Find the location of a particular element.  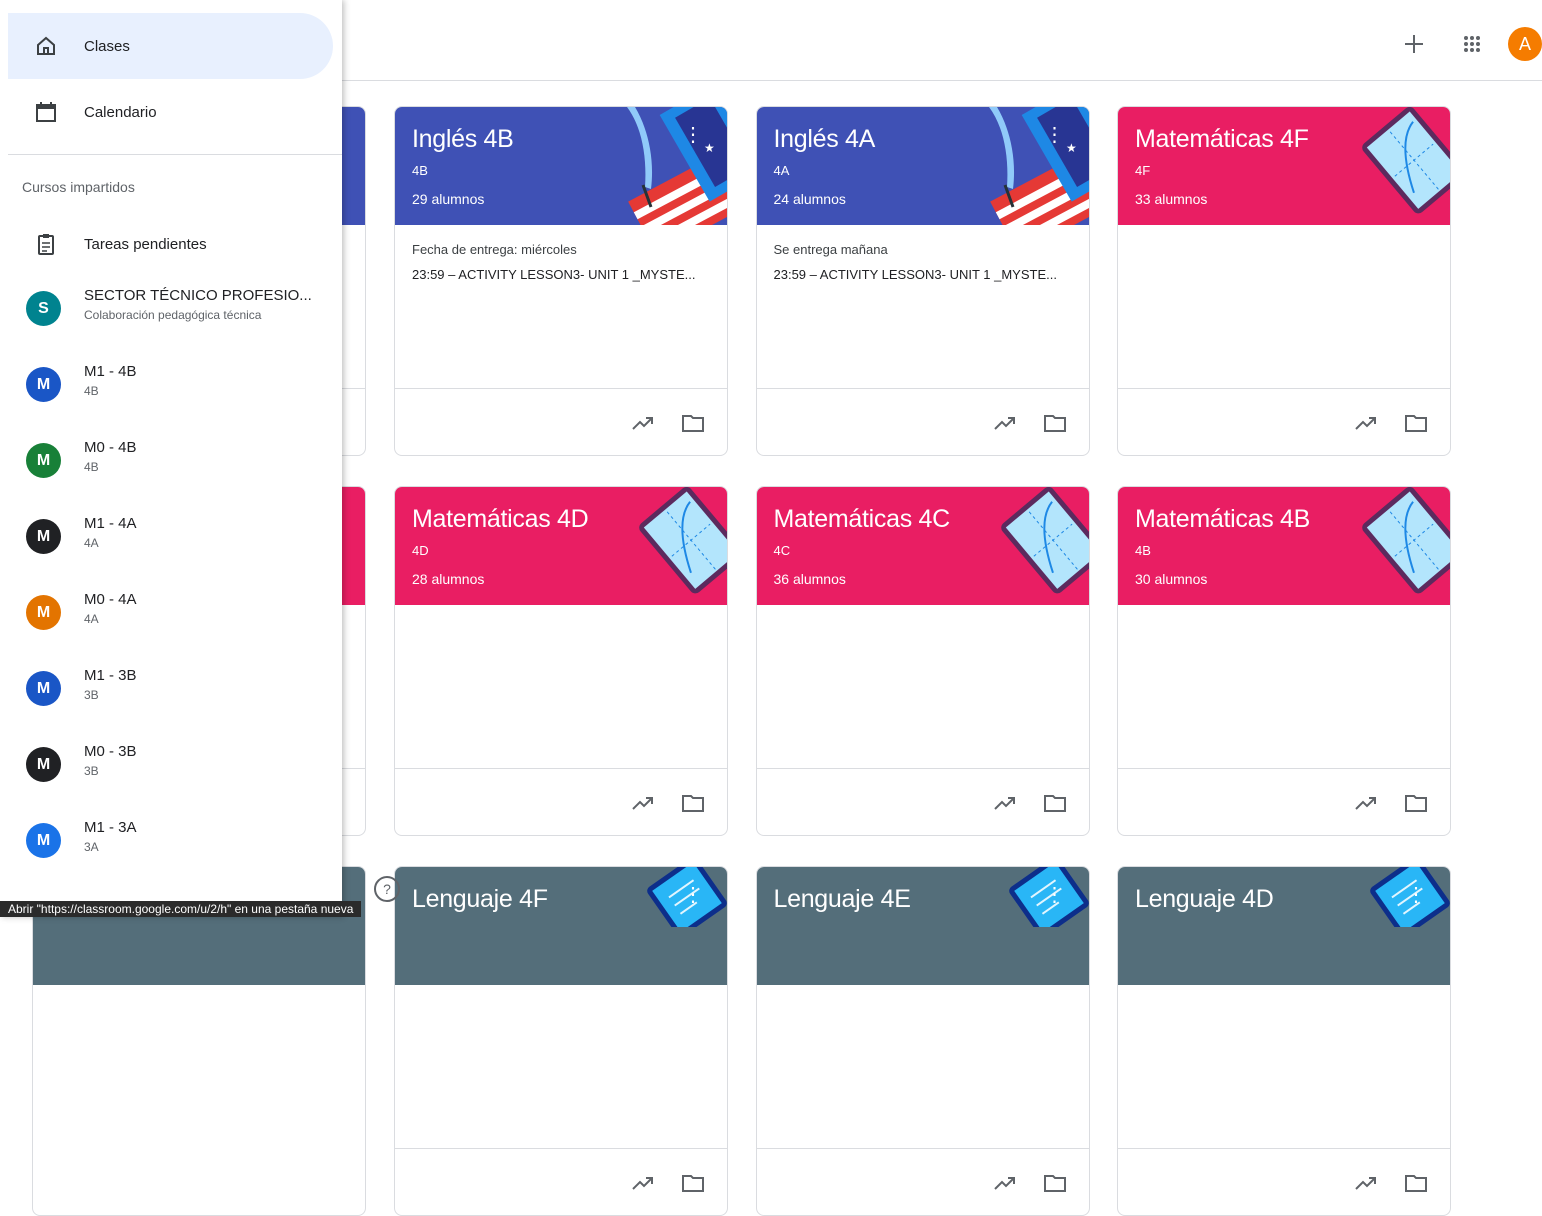

plus-icon is located at coordinates (1414, 44).